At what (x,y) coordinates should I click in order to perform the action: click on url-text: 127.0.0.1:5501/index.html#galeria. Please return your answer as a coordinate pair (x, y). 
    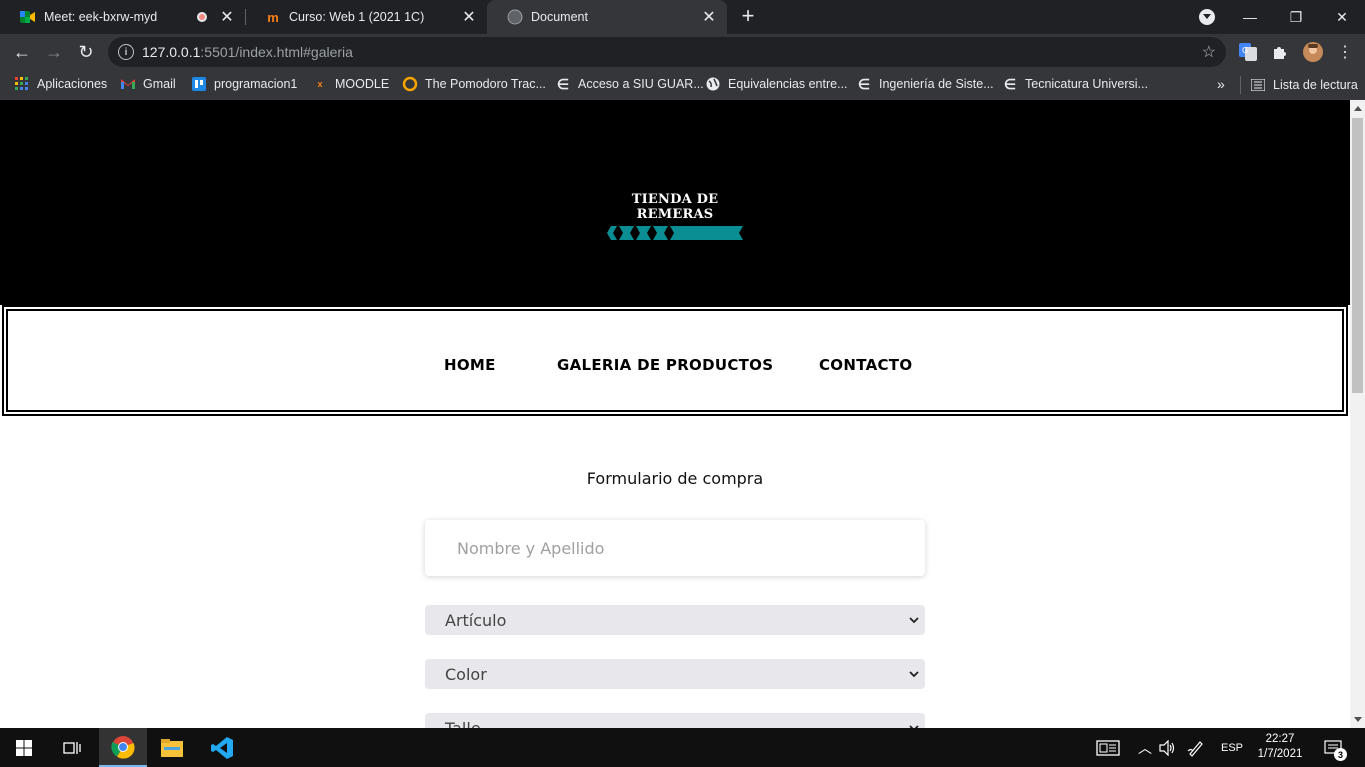
    Looking at the image, I should click on (247, 52).